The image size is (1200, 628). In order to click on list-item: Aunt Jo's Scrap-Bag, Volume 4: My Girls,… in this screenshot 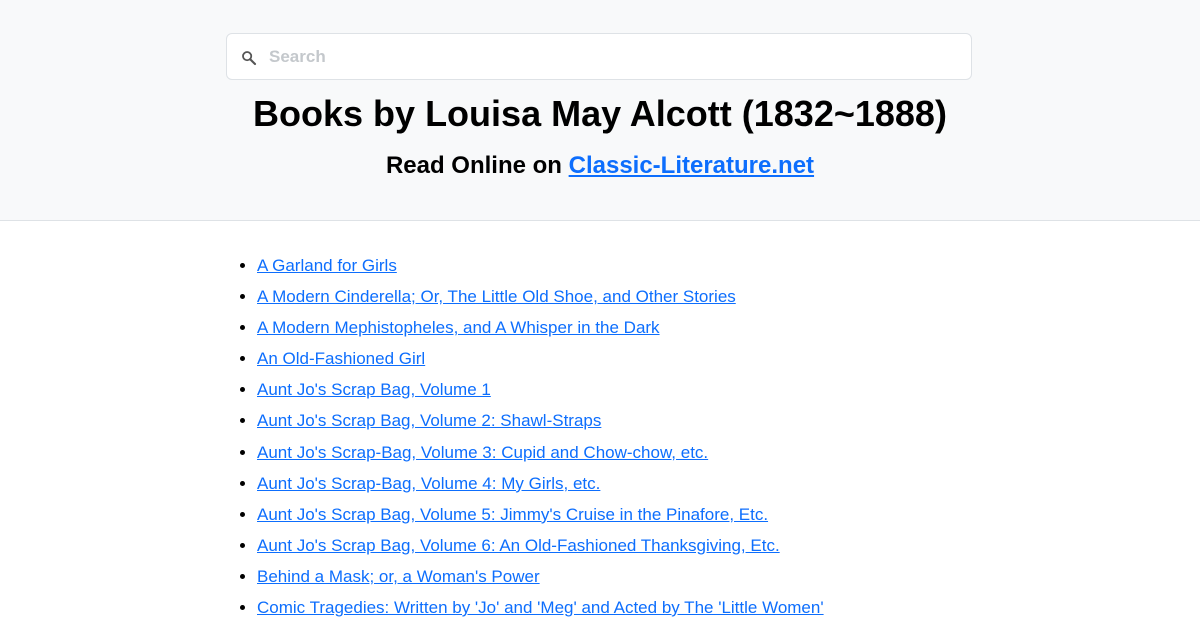, I will do `click(540, 483)`.